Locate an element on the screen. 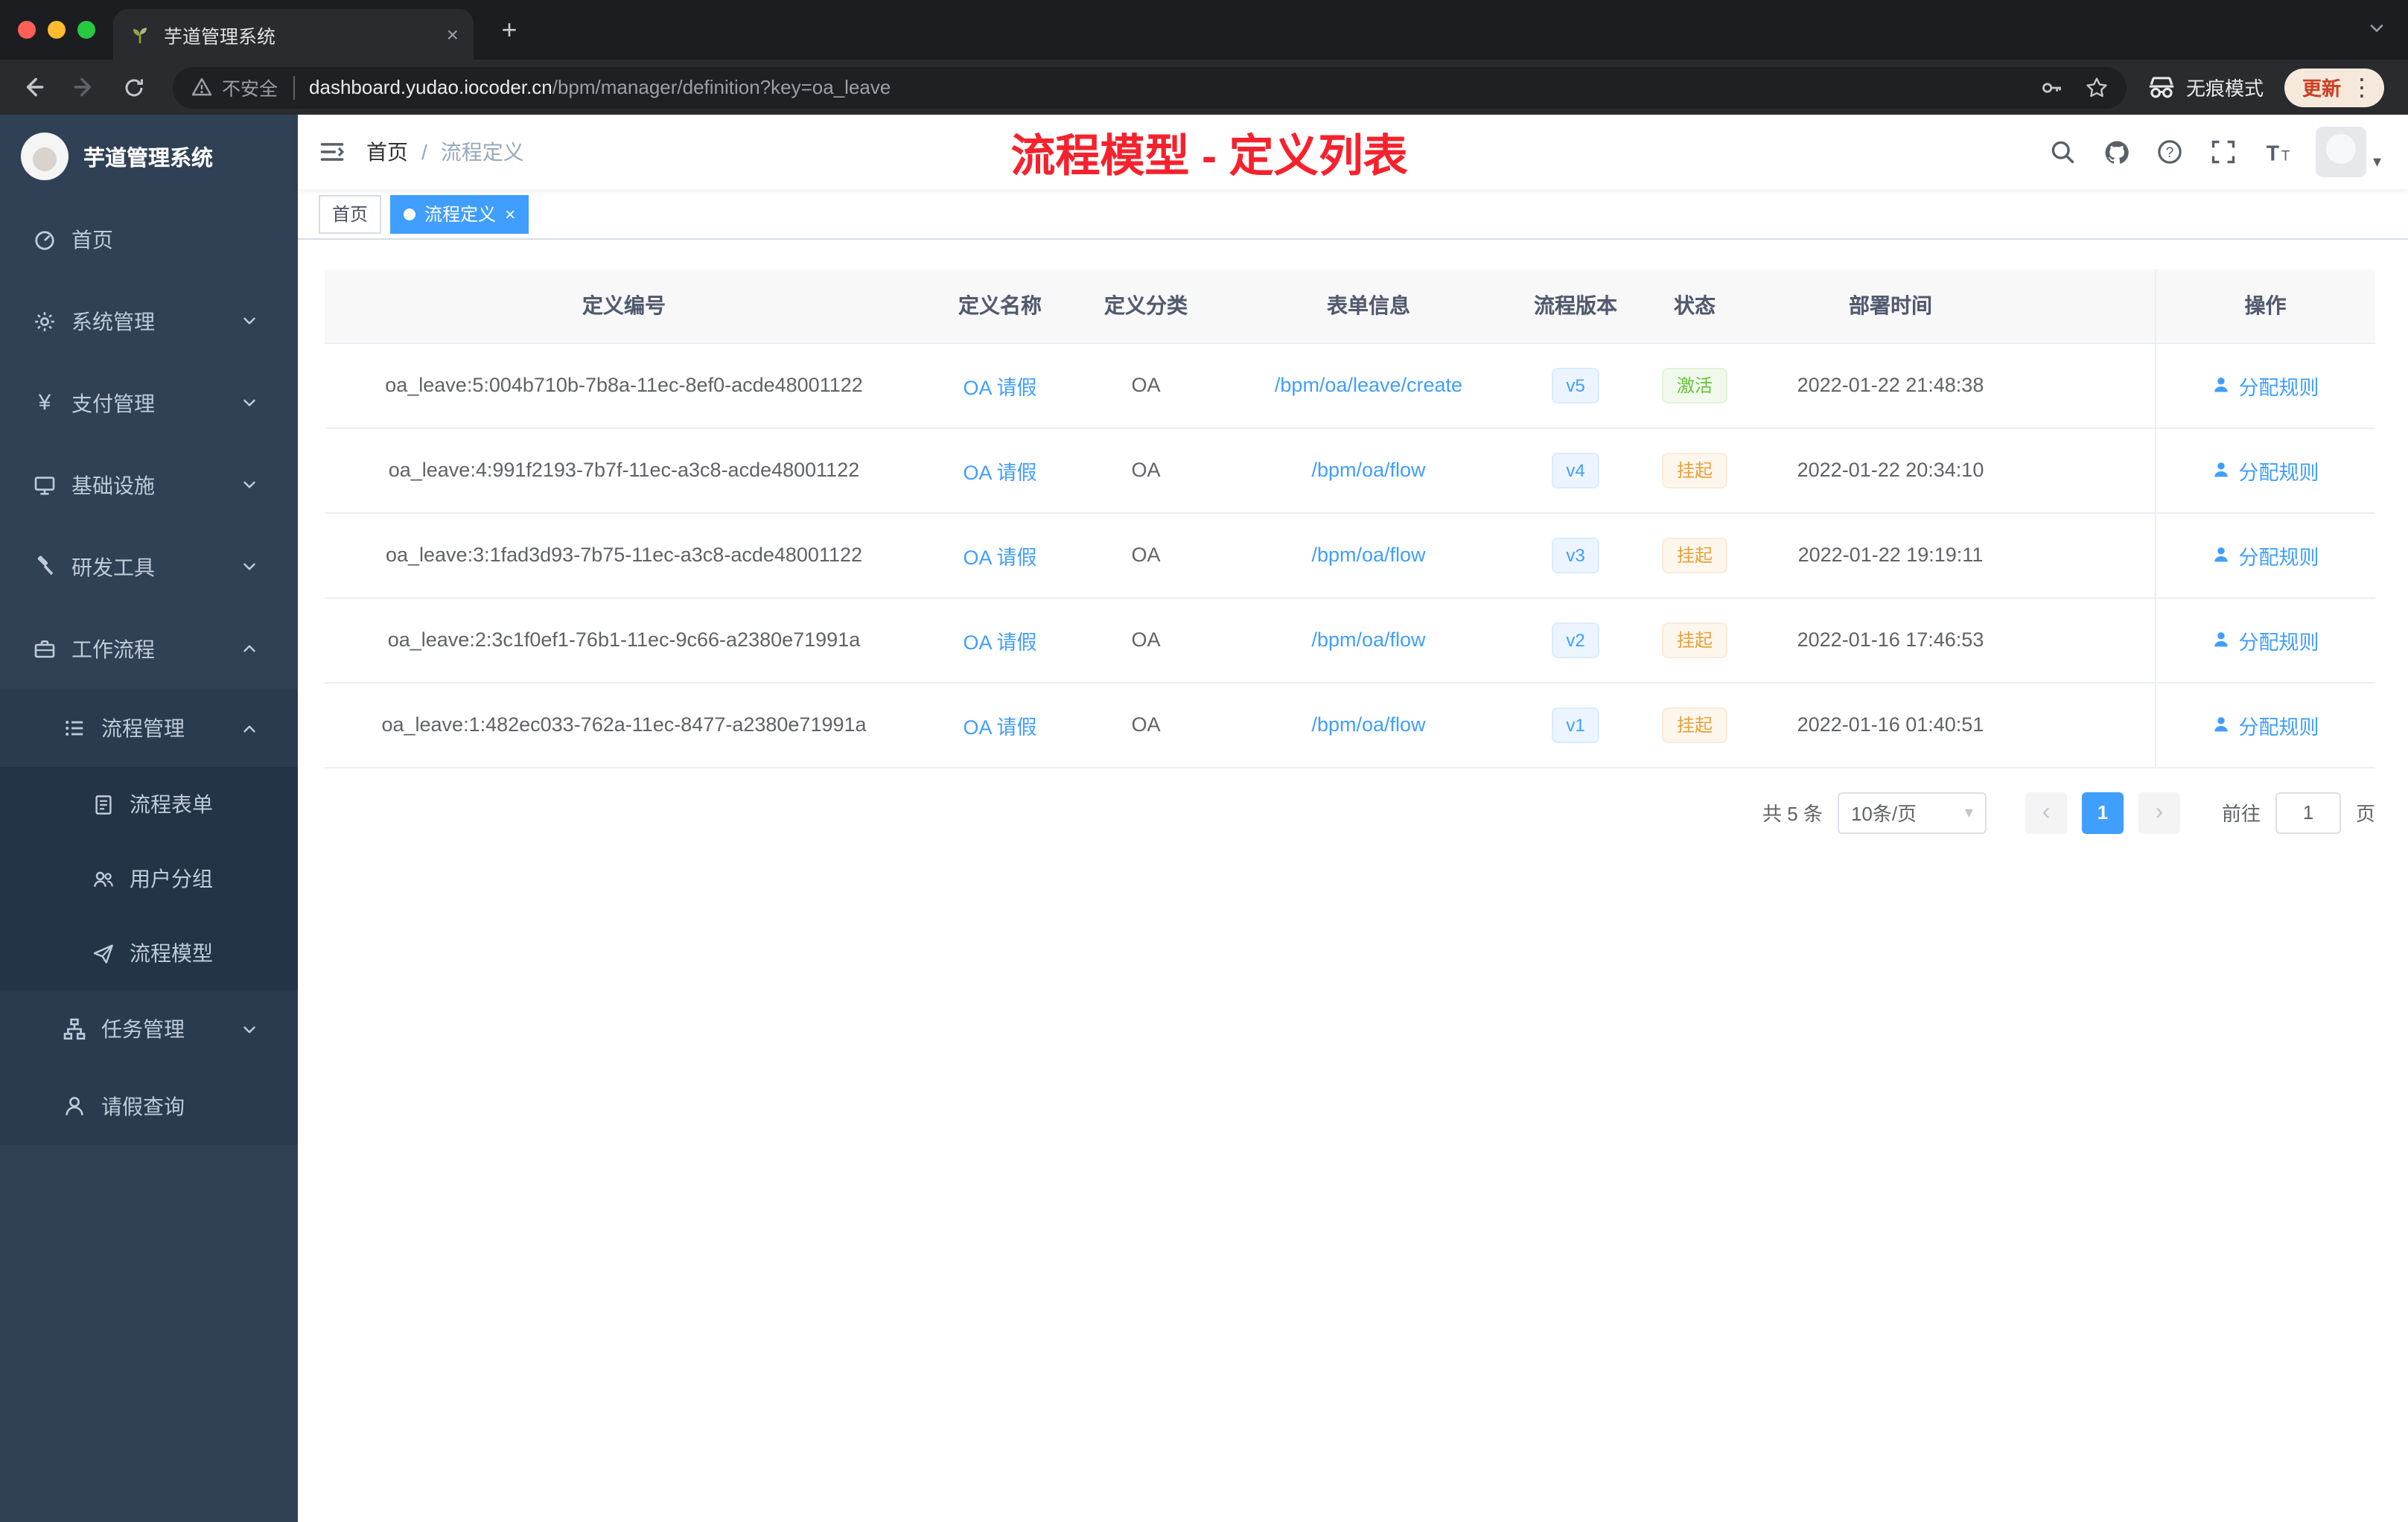  goto-page-input is located at coordinates (2308, 812).